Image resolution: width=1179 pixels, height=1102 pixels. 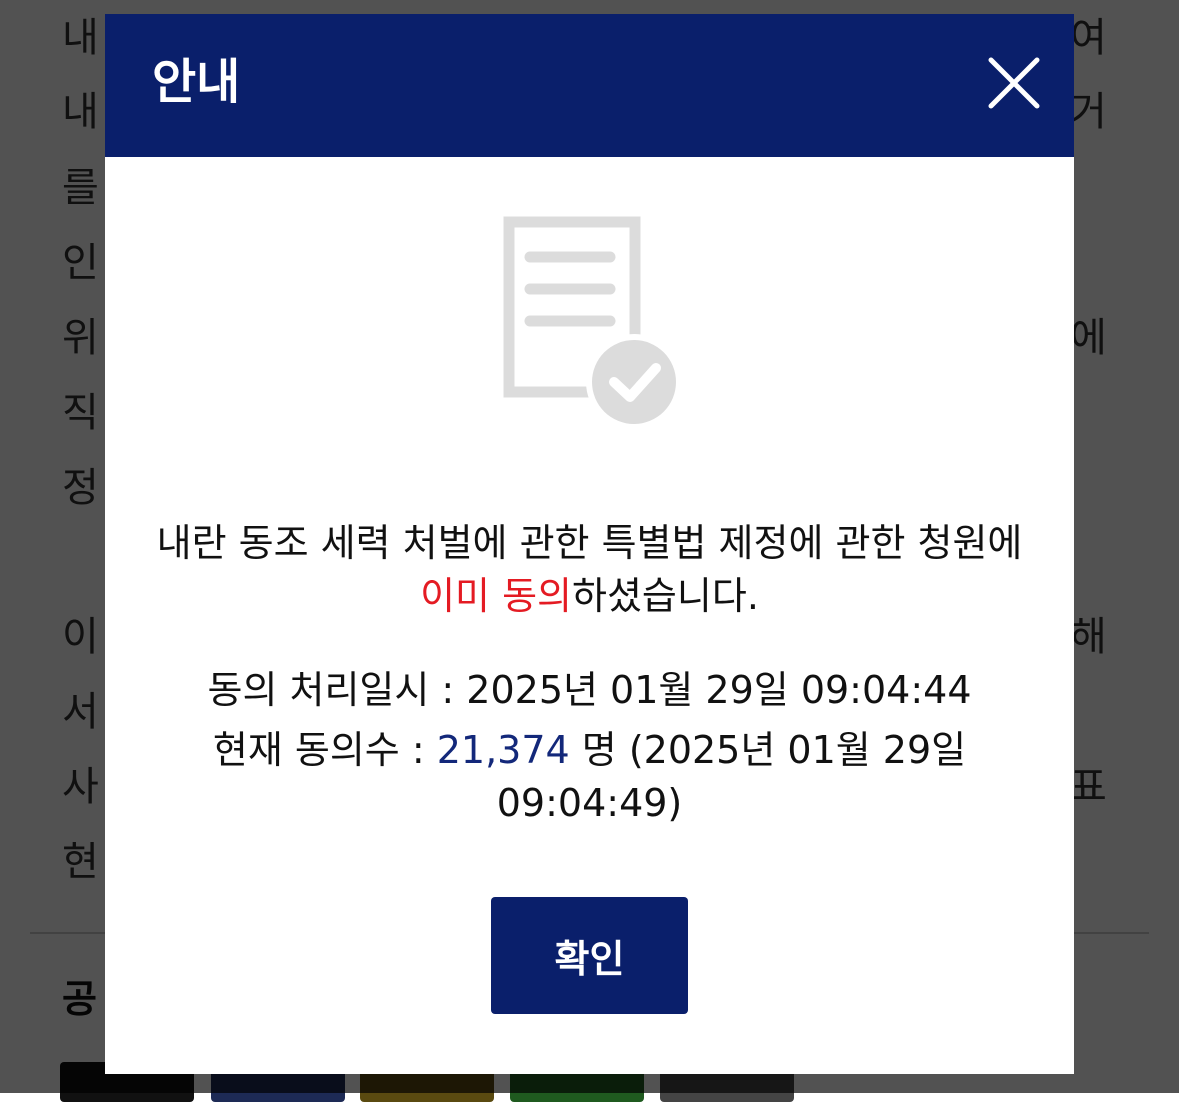 What do you see at coordinates (665, 596) in the screenshot?
I see `message-suffix: 하셨습니다.` at bounding box center [665, 596].